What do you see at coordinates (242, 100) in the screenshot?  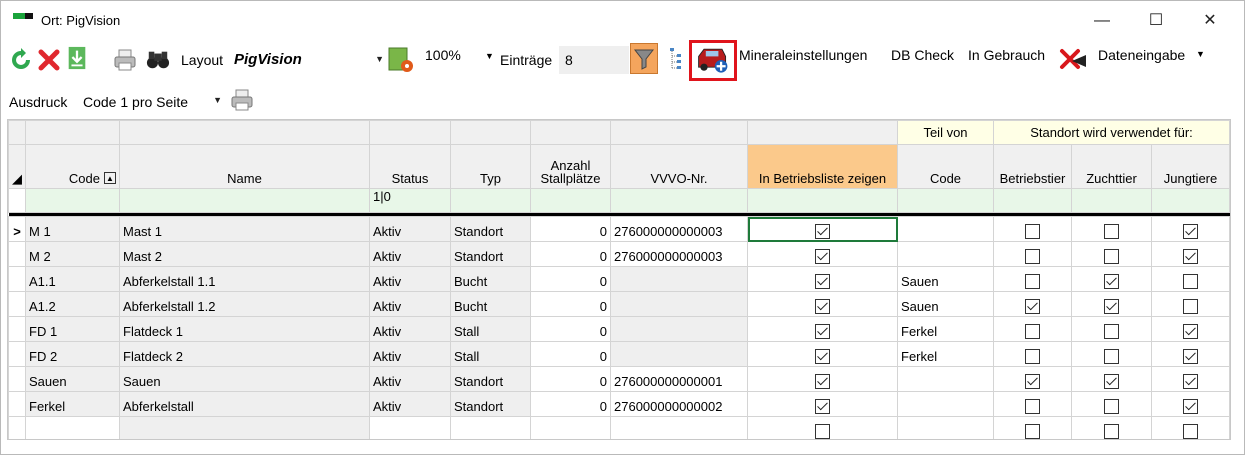 I see `print-icon` at bounding box center [242, 100].